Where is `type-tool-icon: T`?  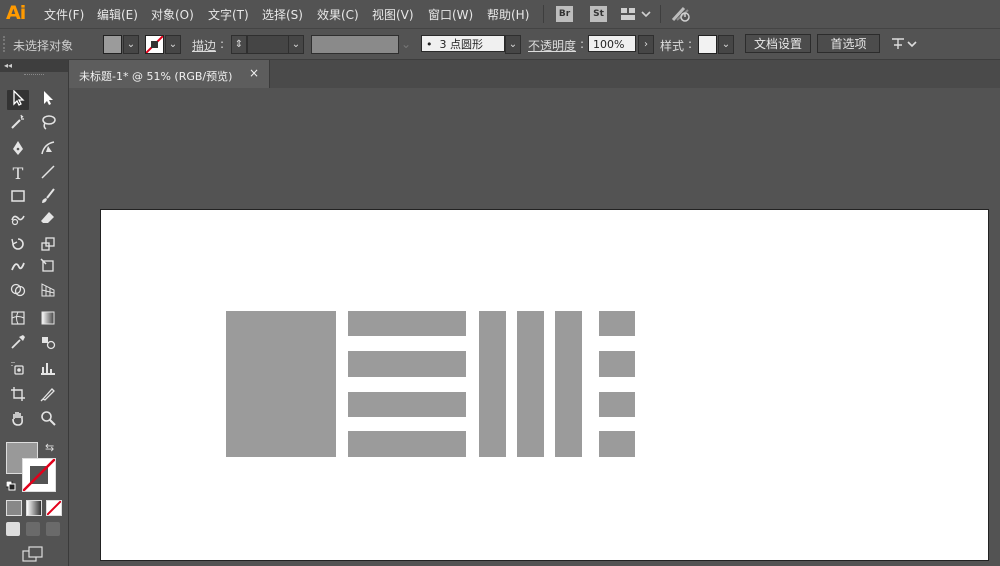
type-tool-icon: T is located at coordinates (18, 174).